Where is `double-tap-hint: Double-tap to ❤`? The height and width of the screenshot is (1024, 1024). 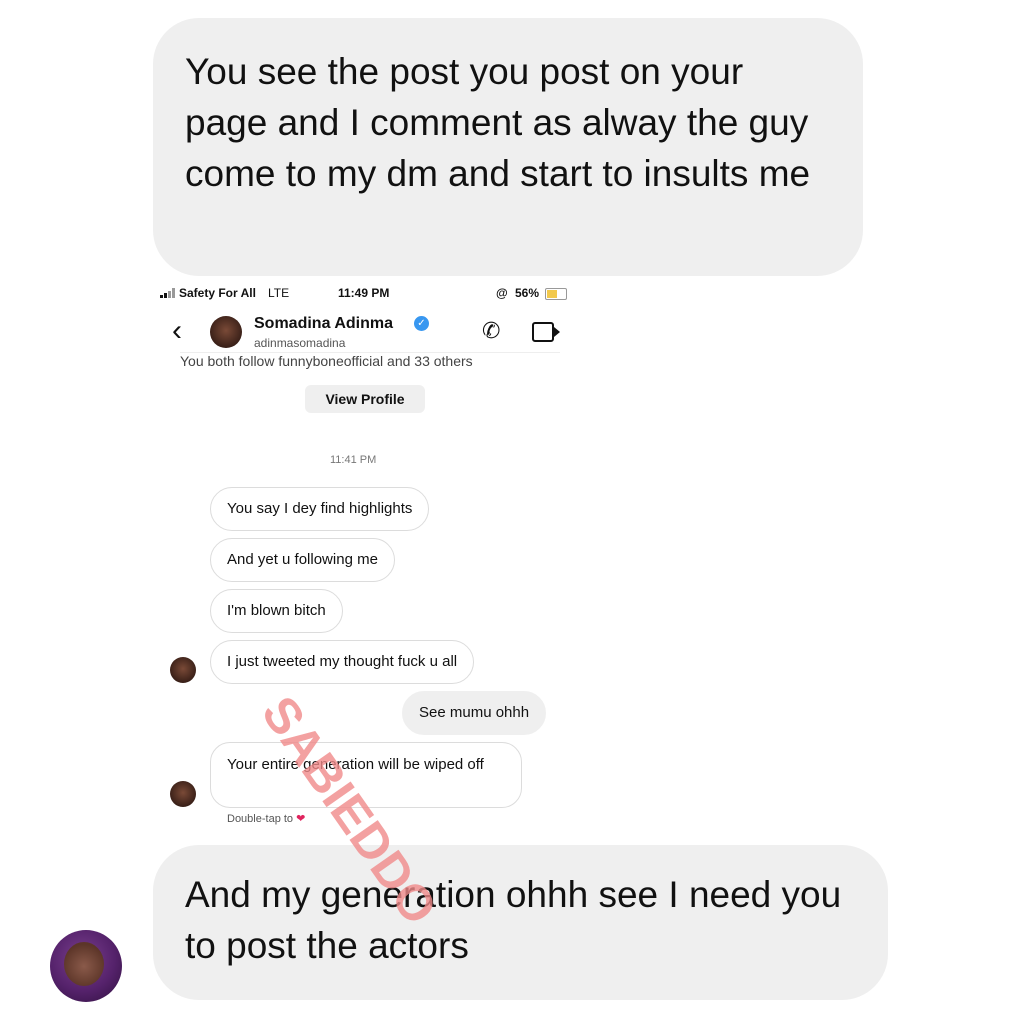
double-tap-hint: Double-tap to ❤ is located at coordinates (266, 818).